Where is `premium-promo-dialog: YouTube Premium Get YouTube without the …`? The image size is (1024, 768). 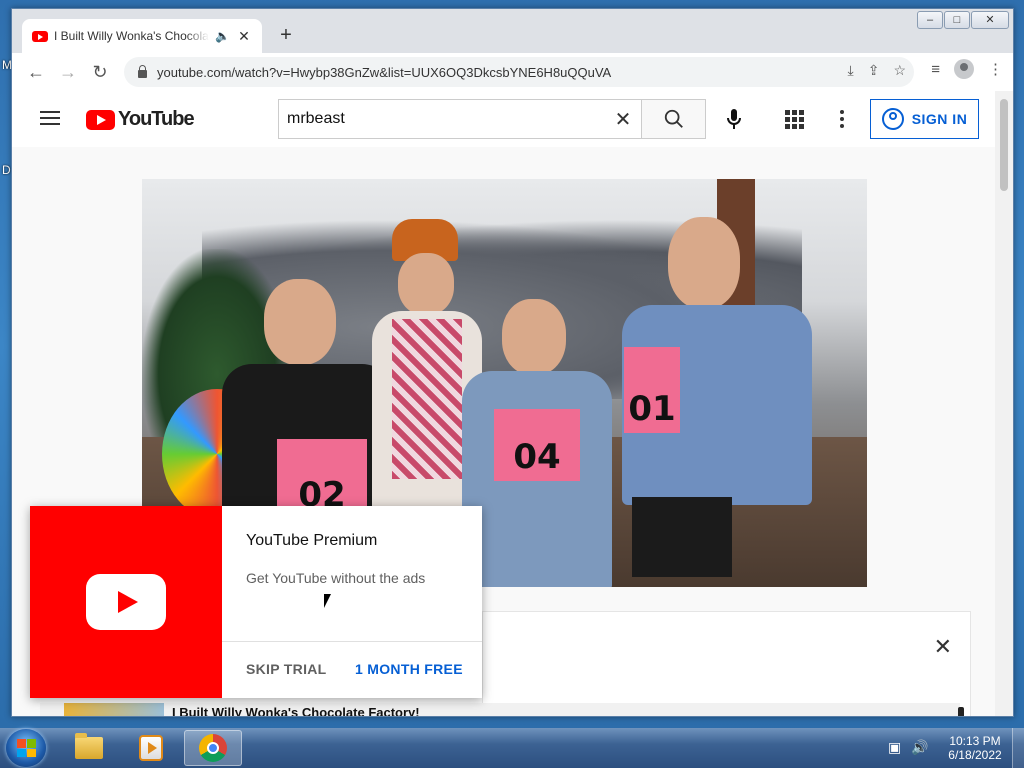 premium-promo-dialog: YouTube Premium Get YouTube without the … is located at coordinates (256, 602).